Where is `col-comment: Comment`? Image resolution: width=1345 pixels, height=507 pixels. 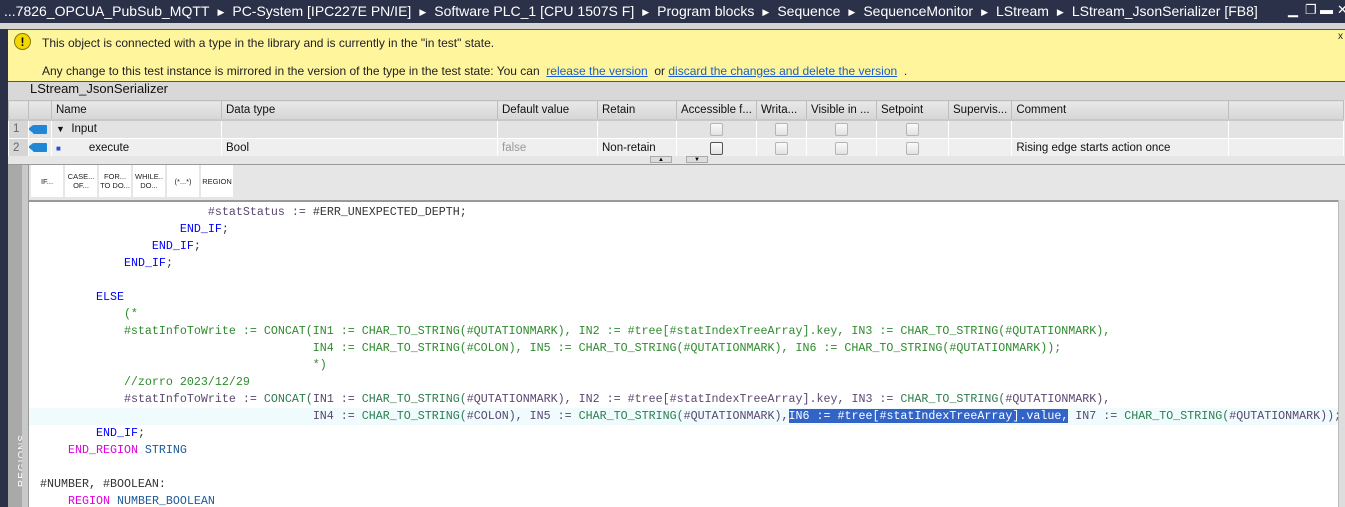 col-comment: Comment is located at coordinates (1120, 110).